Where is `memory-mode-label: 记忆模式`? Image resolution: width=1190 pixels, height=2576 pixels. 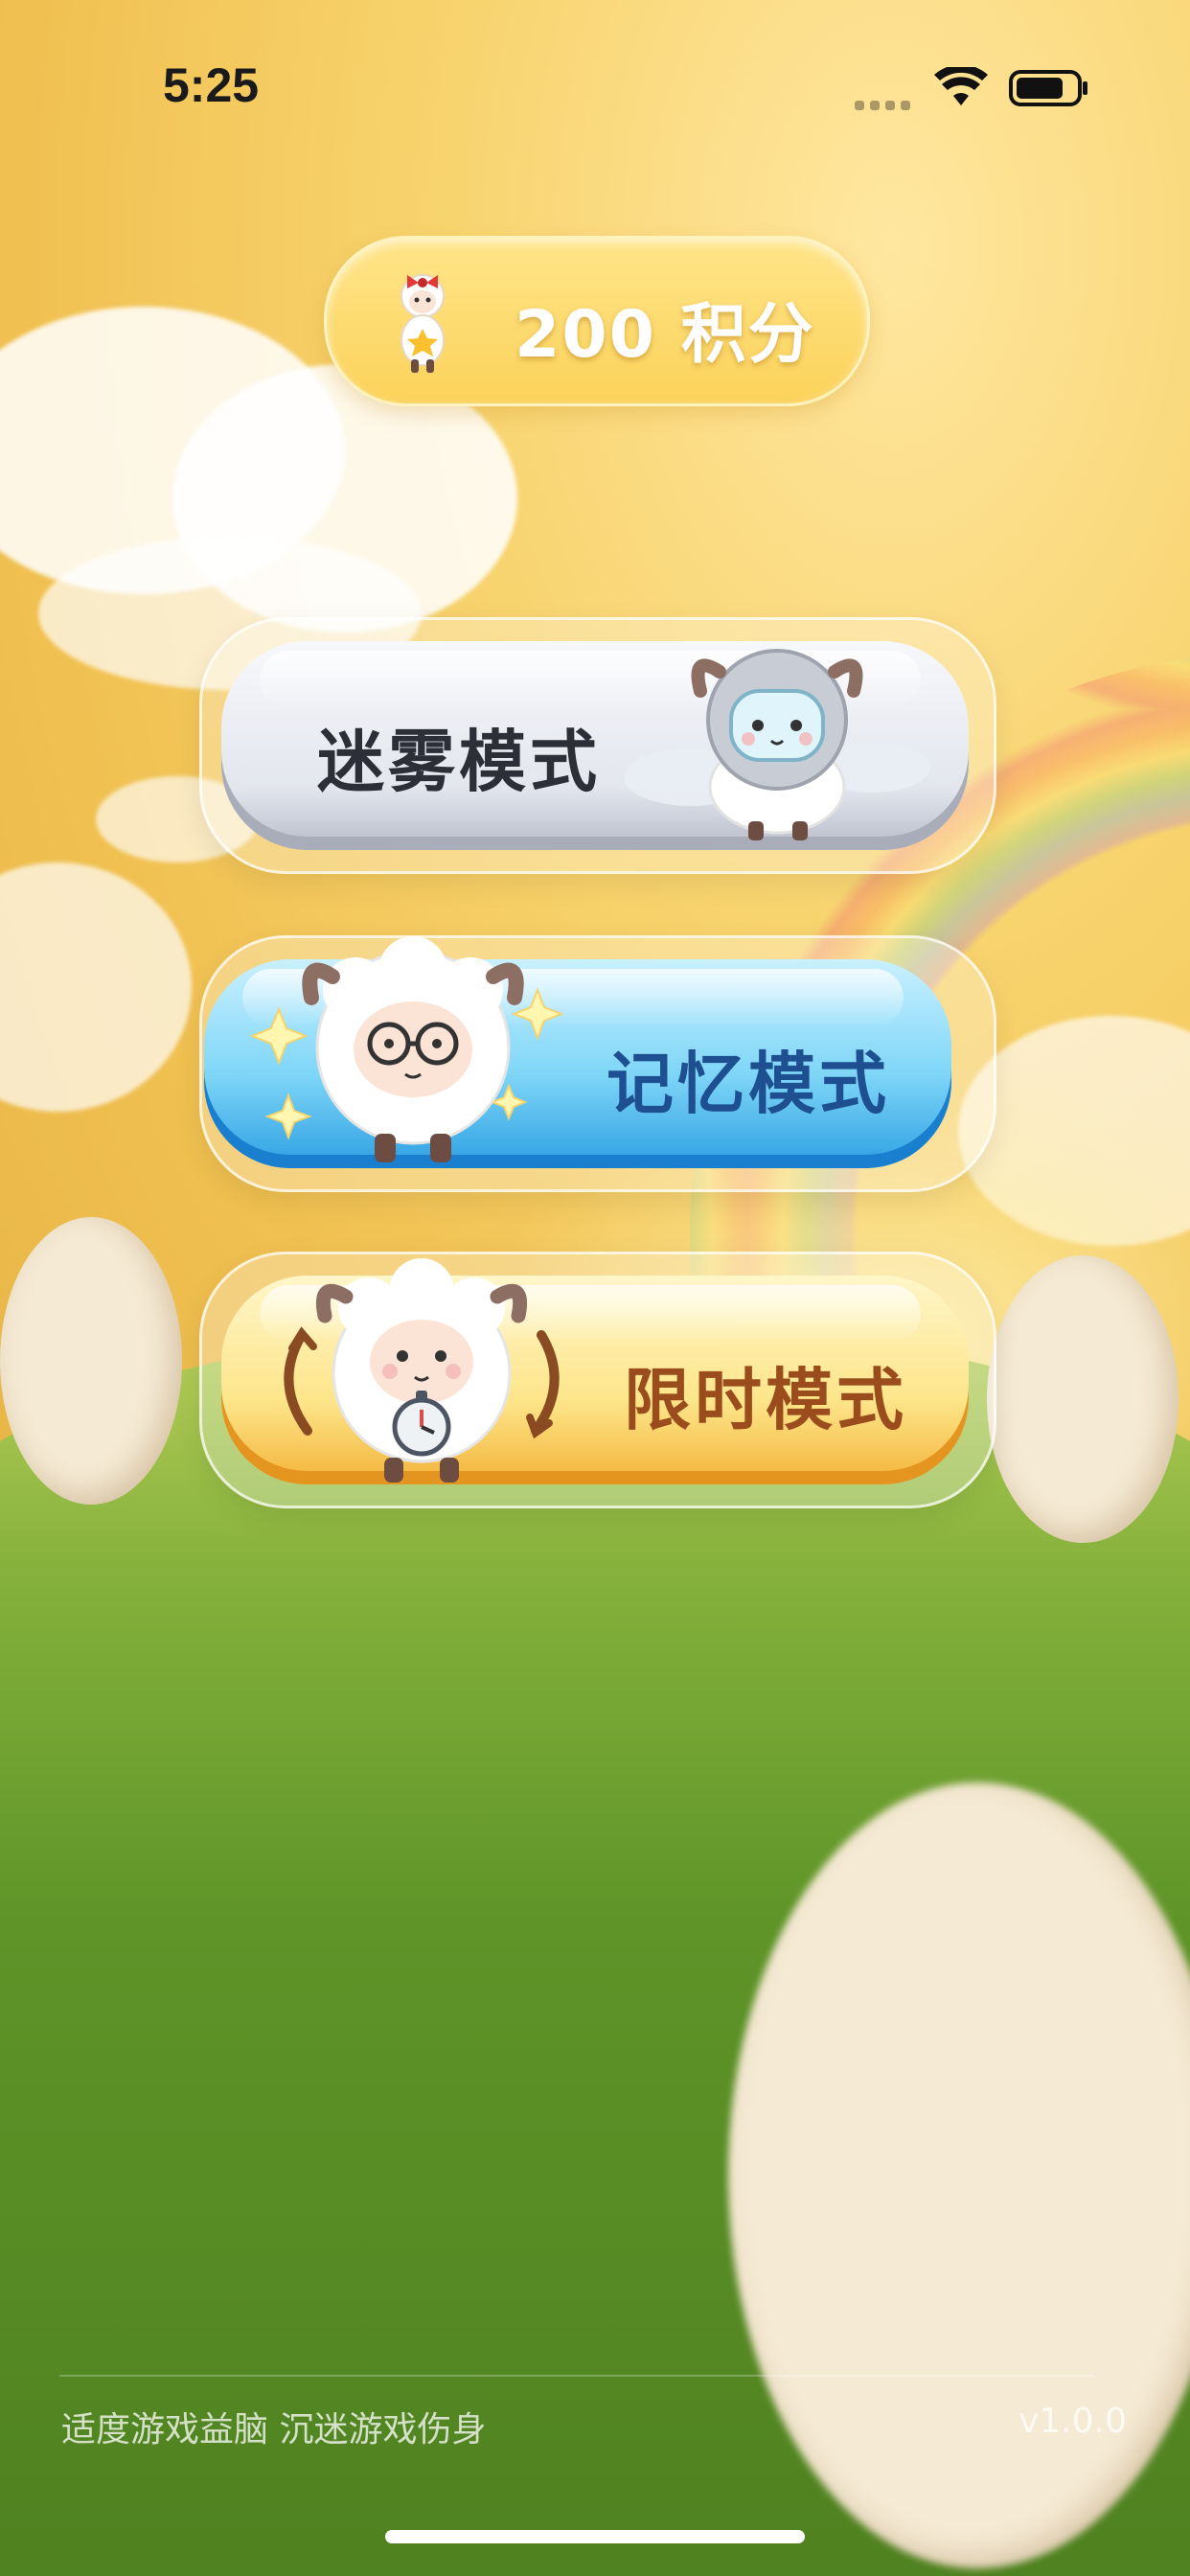
memory-mode-label: 记忆模式 is located at coordinates (748, 1084).